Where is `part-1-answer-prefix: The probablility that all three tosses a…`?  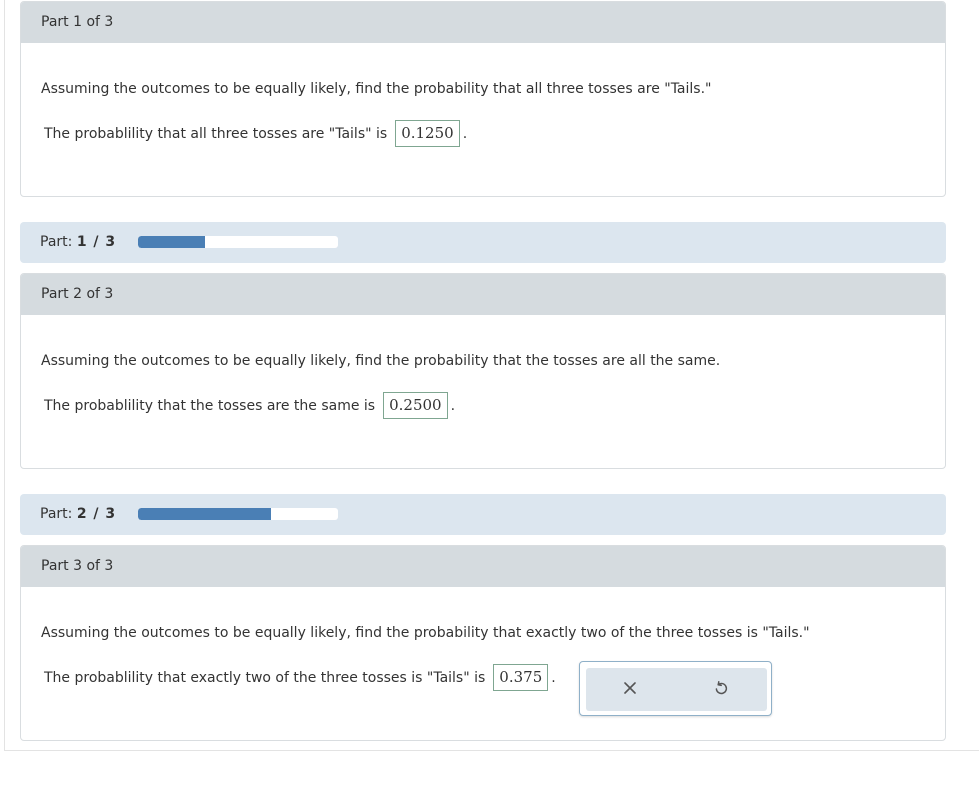 part-1-answer-prefix: The probablility that all three tosses a… is located at coordinates (216, 133).